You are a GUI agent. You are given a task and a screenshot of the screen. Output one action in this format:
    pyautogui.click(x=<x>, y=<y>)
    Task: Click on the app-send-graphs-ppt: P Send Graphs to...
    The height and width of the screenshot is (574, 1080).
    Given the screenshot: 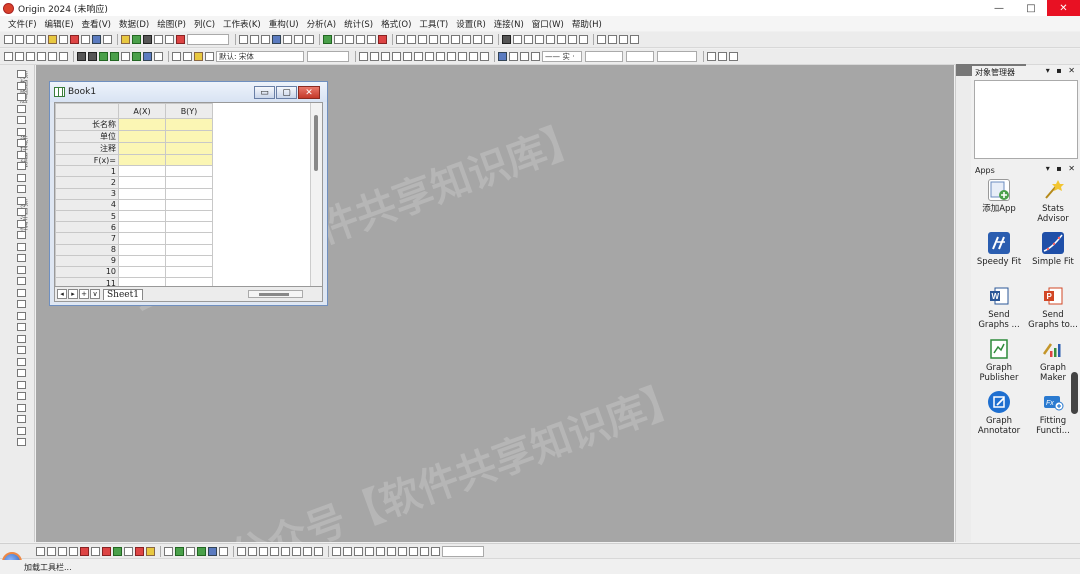 What is the action you would take?
    pyautogui.click(x=1053, y=309)
    